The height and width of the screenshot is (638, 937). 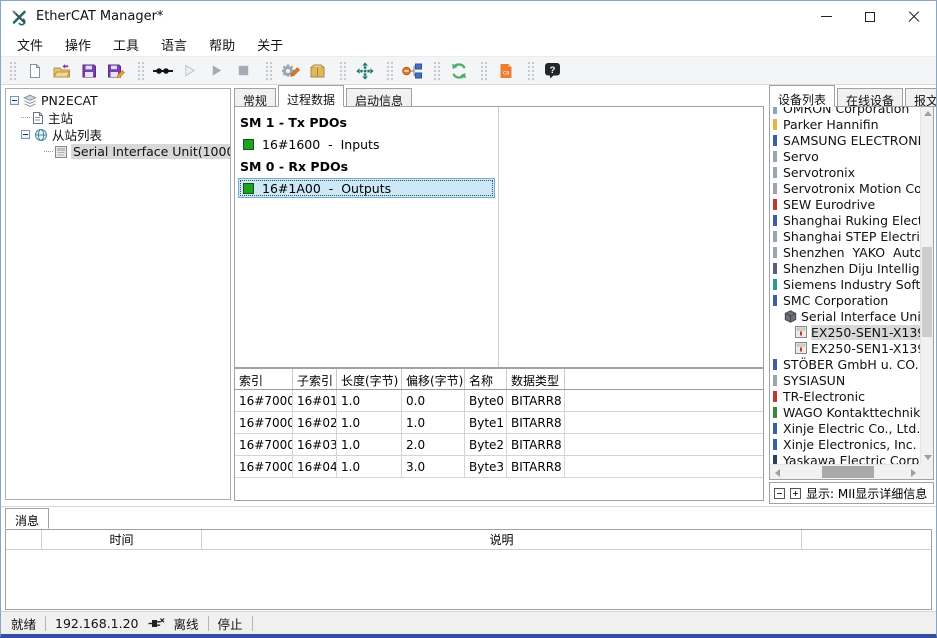 What do you see at coordinates (845, 236) in the screenshot?
I see `device-list-item: Shanghai STEP Electric` at bounding box center [845, 236].